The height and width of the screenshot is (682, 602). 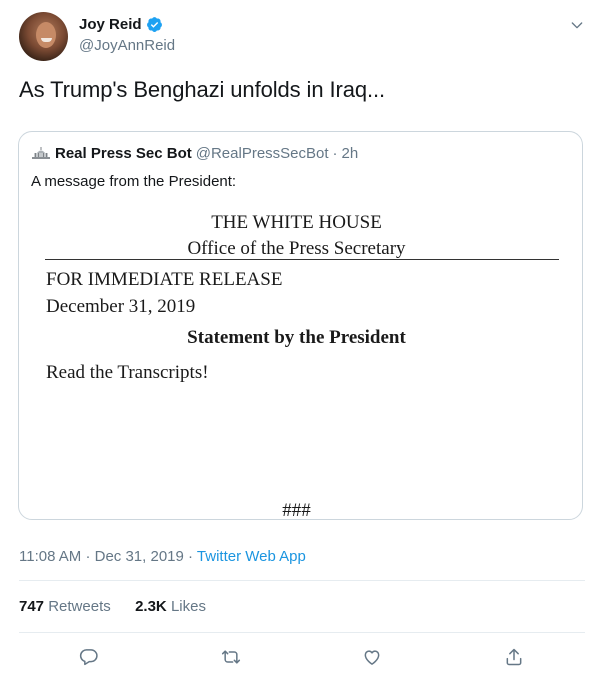 I want to click on release-end-mark: ###, so click(x=296, y=510).